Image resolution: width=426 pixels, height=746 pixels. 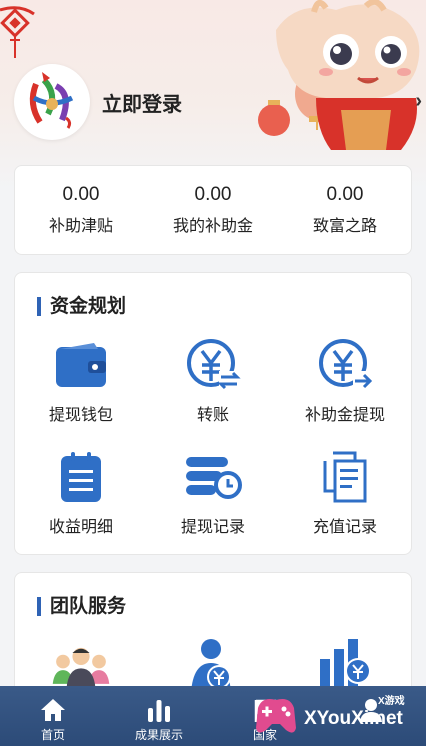 What do you see at coordinates (345, 477) in the screenshot?
I see `document-copy-icon` at bounding box center [345, 477].